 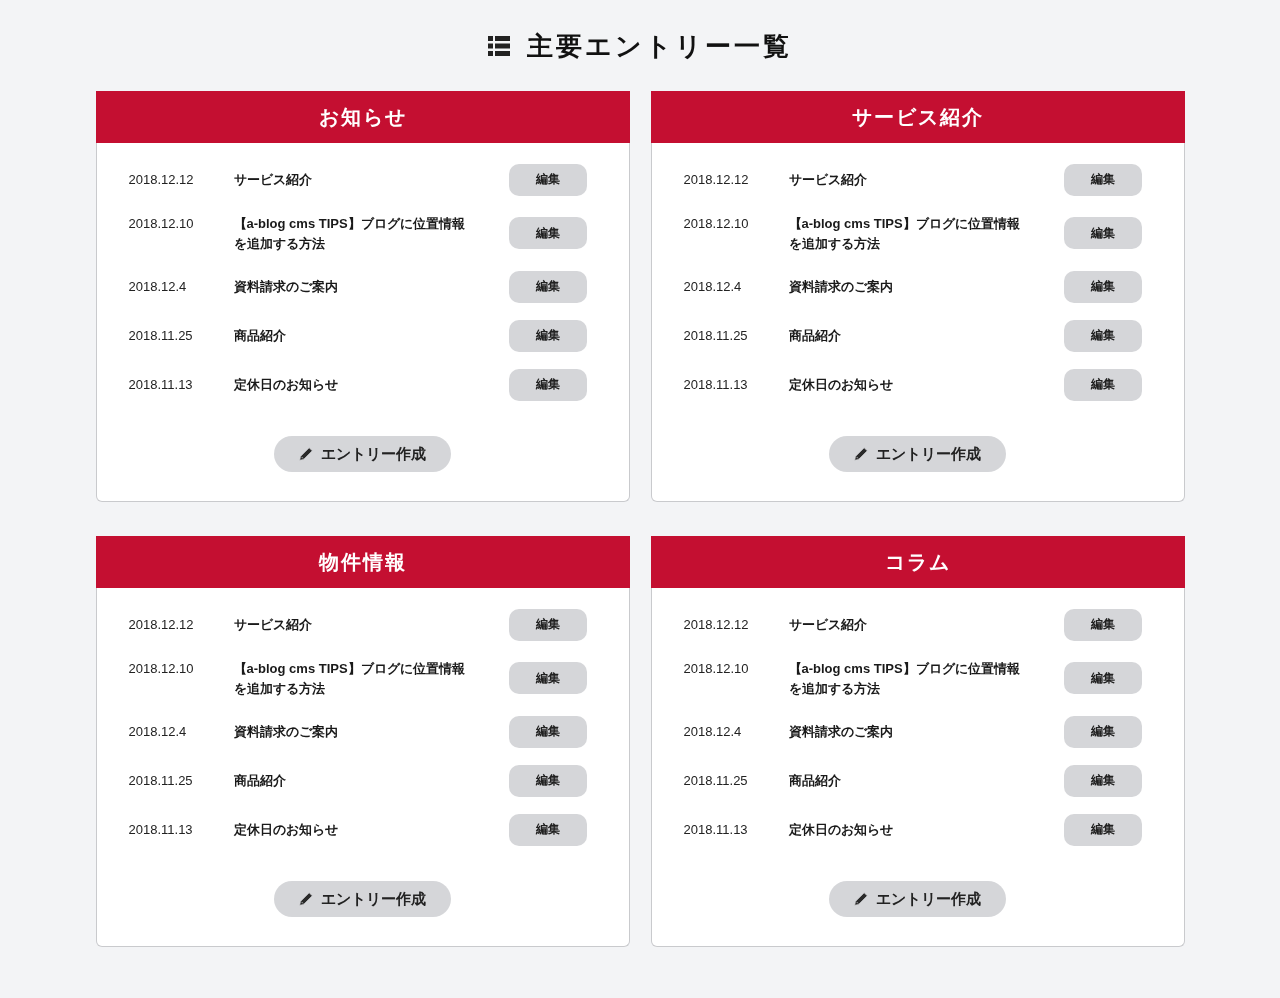 What do you see at coordinates (917, 562) in the screenshot?
I see `panel-header: コラム` at bounding box center [917, 562].